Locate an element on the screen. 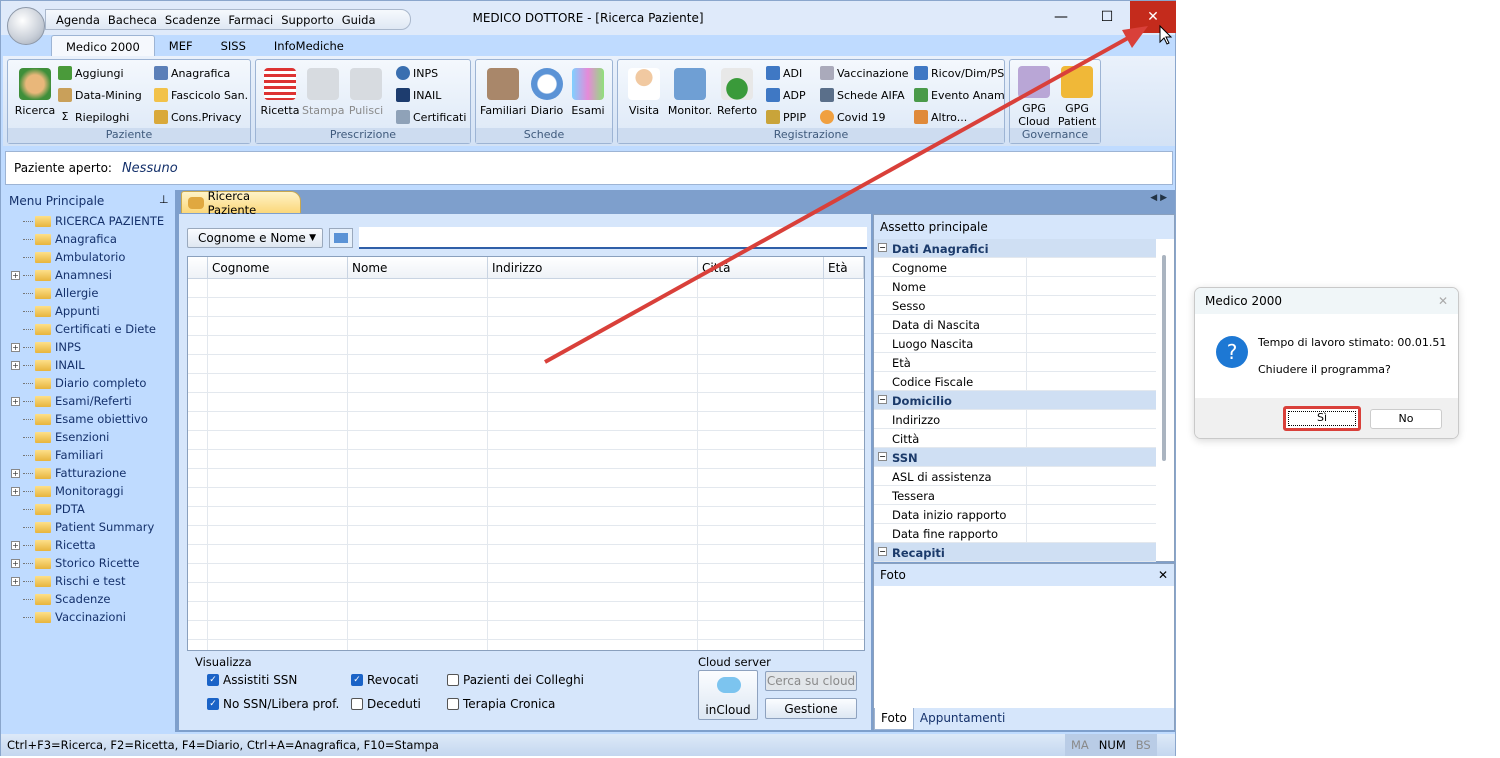 This screenshot has height=758, width=1500. column-header: Età is located at coordinates (844, 268).